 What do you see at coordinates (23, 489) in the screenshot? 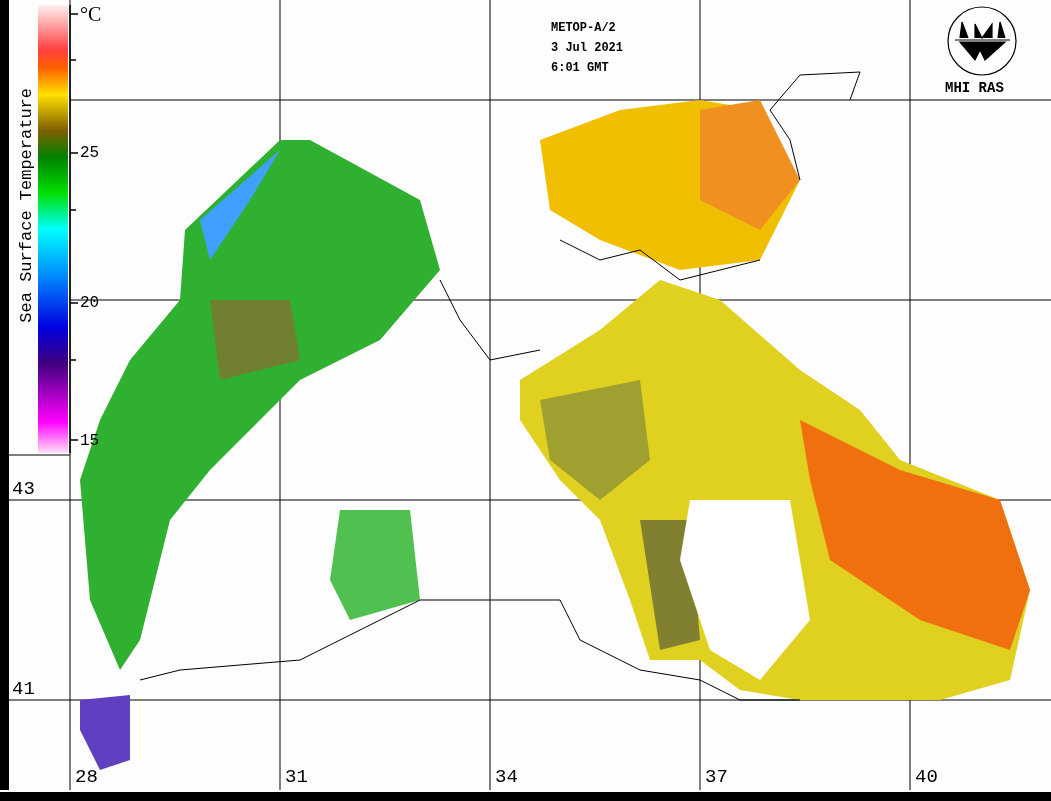
I see `latitude-label: 43` at bounding box center [23, 489].